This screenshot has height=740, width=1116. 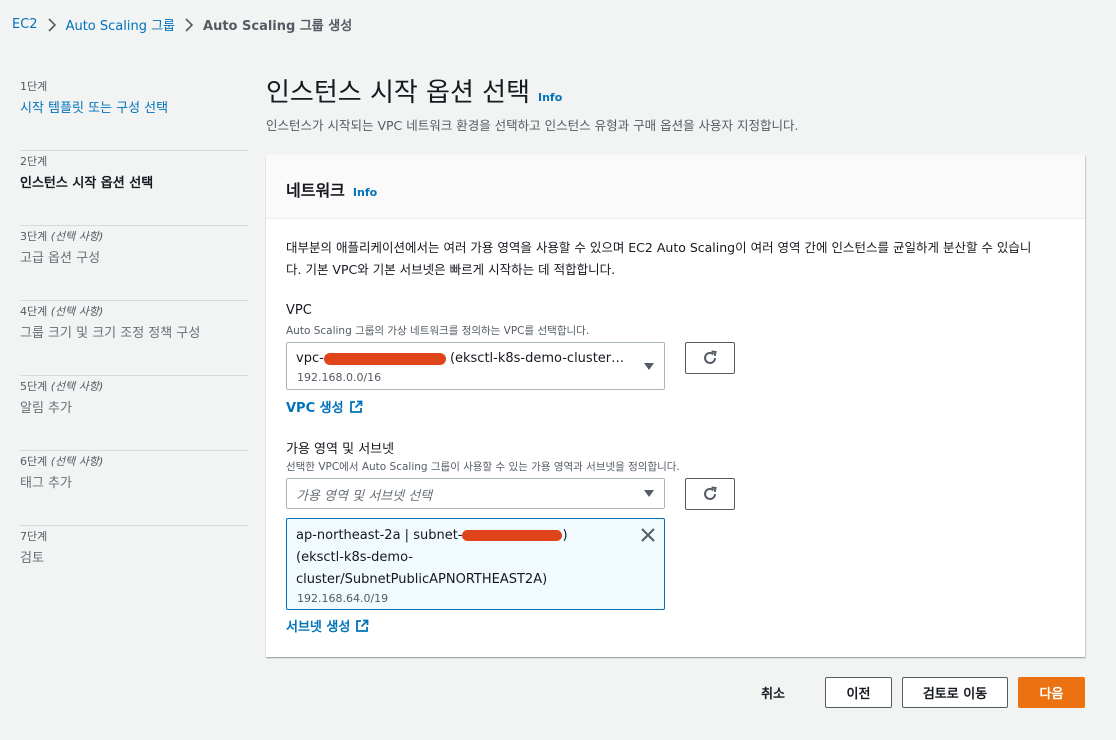 What do you see at coordinates (339, 377) in the screenshot?
I see `vpc-cidr: 192.168.0.0/16` at bounding box center [339, 377].